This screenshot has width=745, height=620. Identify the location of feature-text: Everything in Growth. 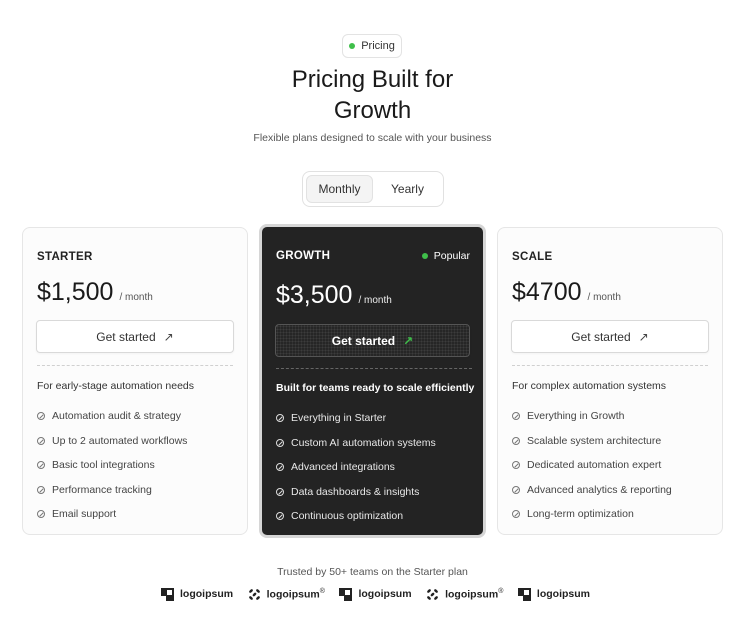
(576, 416).